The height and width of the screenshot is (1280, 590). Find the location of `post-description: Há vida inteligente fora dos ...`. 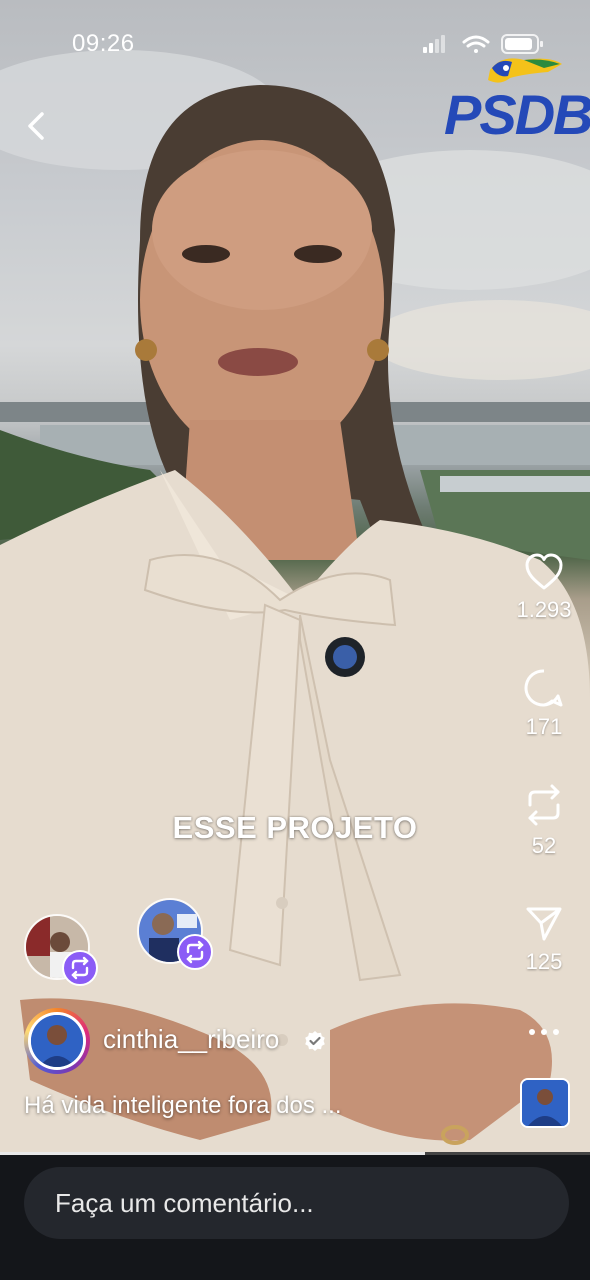

post-description: Há vida inteligente fora dos ... is located at coordinates (183, 1106).